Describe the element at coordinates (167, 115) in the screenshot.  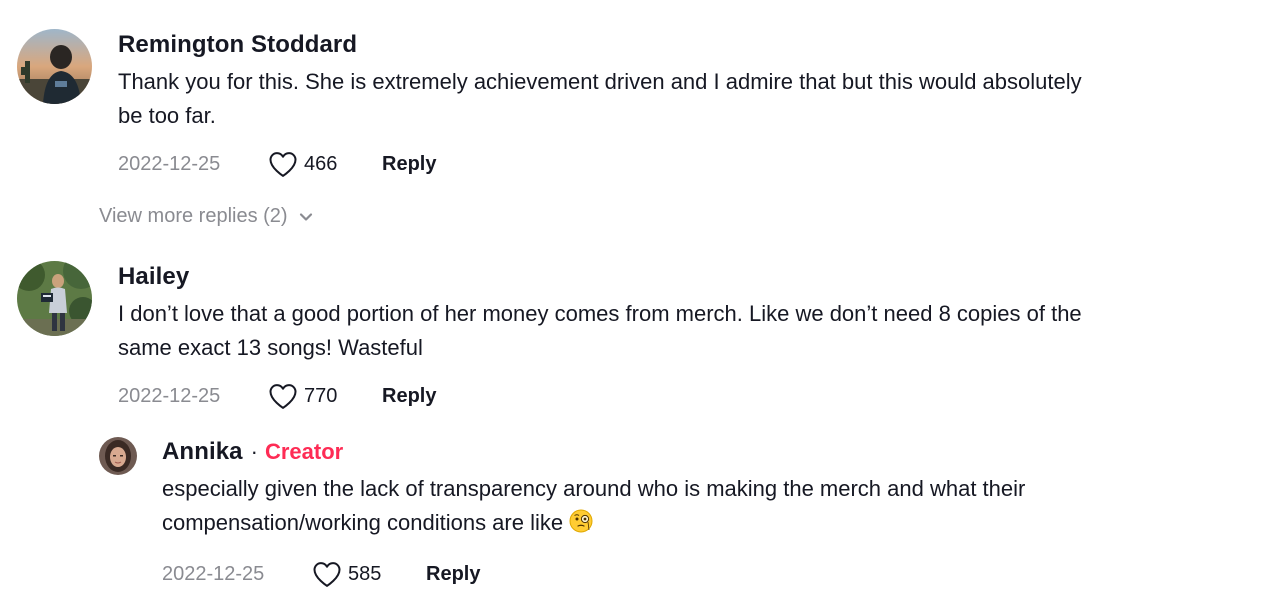
I see `comment-text-line: be too far.` at that location.